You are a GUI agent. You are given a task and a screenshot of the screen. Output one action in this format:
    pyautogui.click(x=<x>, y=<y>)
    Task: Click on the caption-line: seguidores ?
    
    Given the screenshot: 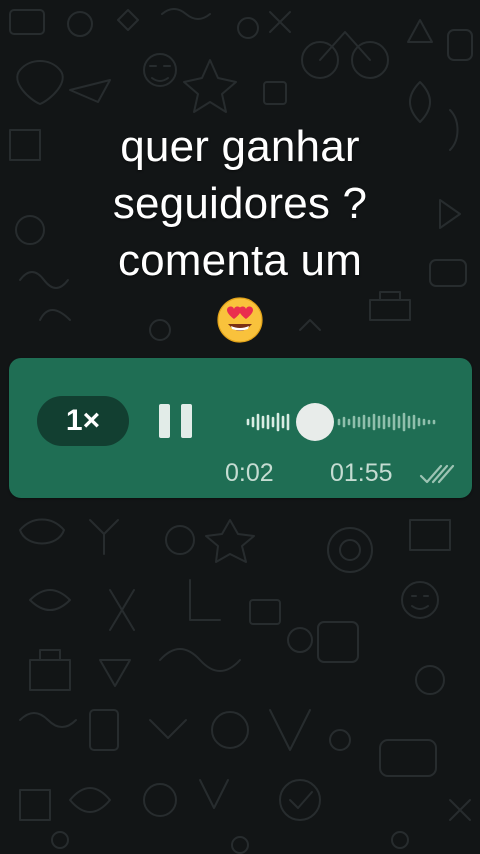 What is the action you would take?
    pyautogui.click(x=240, y=203)
    